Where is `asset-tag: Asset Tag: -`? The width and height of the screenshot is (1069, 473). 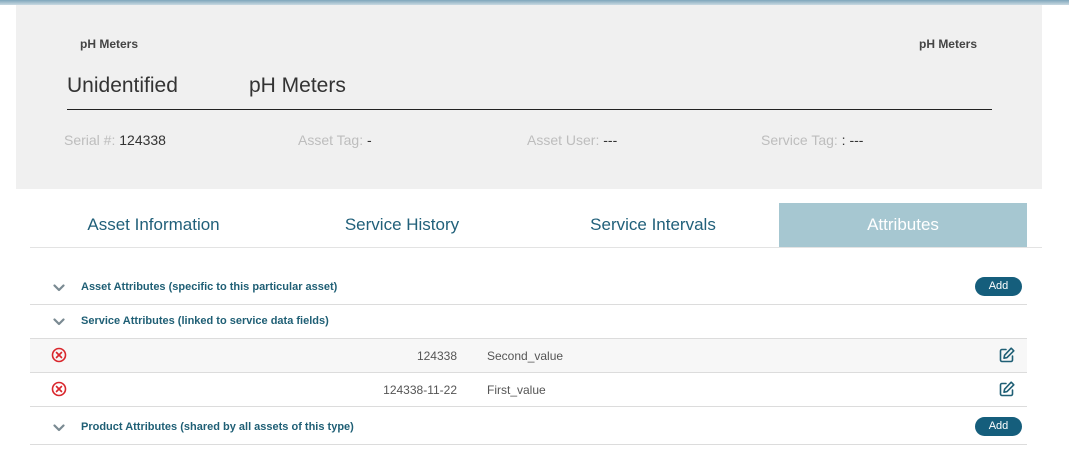
asset-tag: Asset Tag: - is located at coordinates (335, 140).